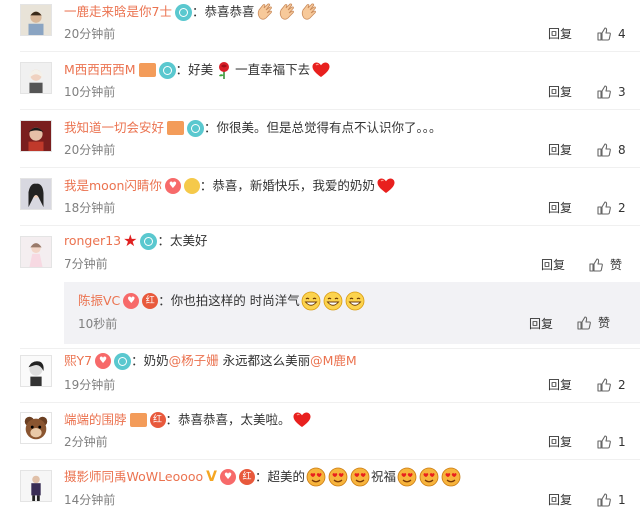 The image size is (640, 521). What do you see at coordinates (90, 500) in the screenshot?
I see `comment-time: 14分钟前` at bounding box center [90, 500].